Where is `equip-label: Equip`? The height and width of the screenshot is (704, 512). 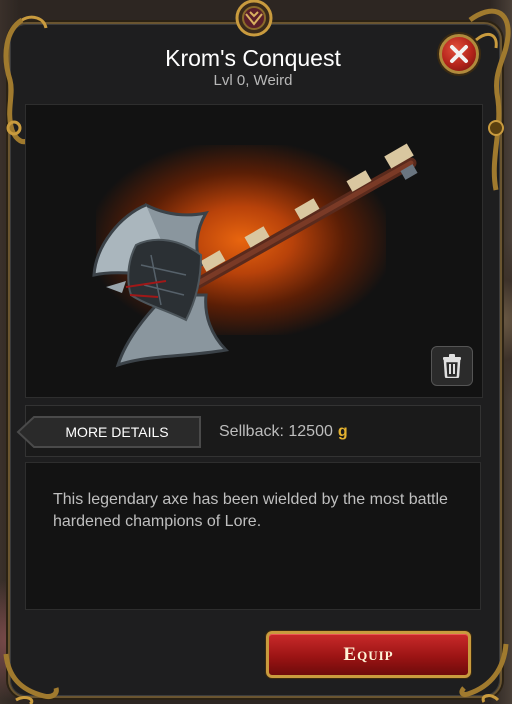
equip-label: Equip is located at coordinates (368, 654).